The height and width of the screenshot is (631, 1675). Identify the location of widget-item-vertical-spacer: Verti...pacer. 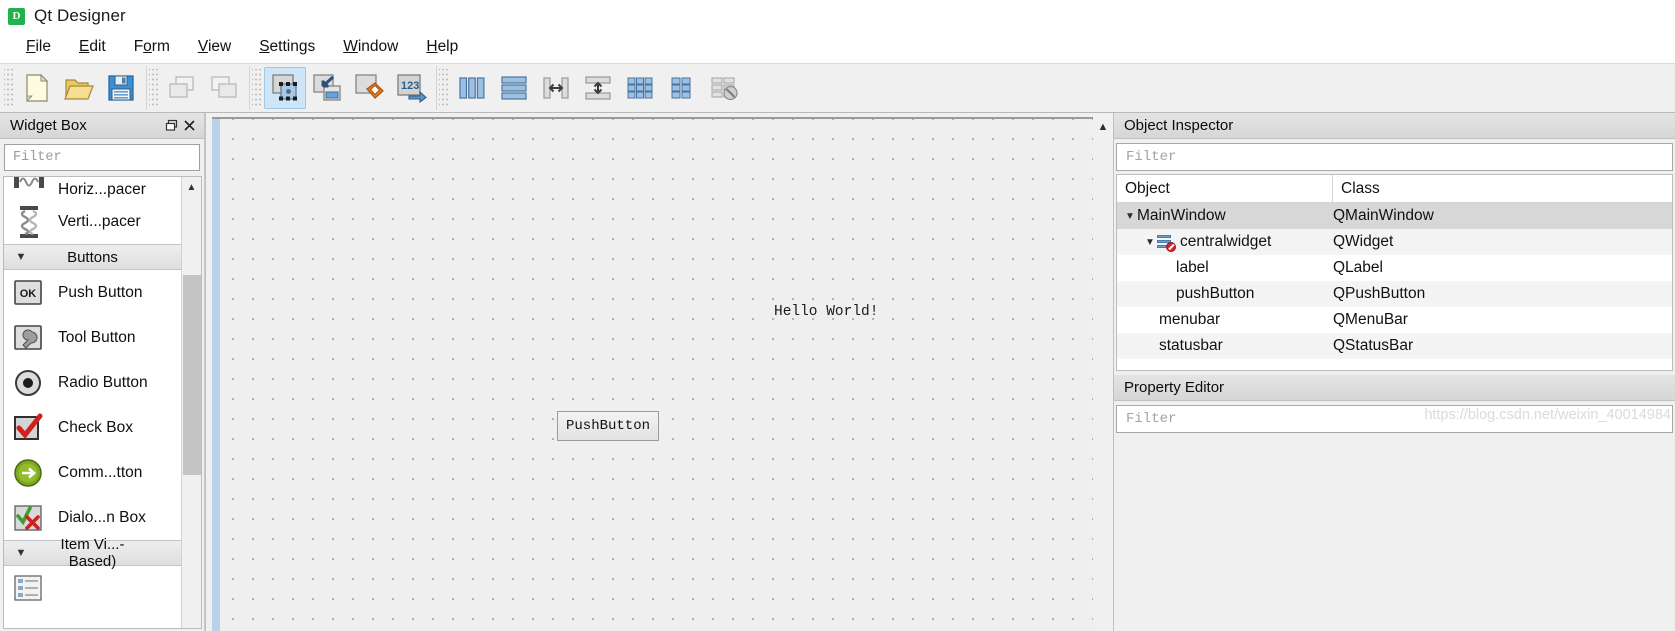
(92, 221).